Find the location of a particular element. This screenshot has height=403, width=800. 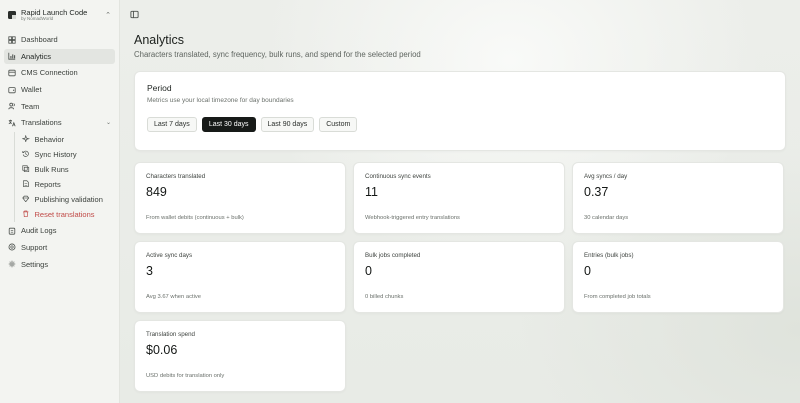

sidebar-toggle-icon is located at coordinates (134, 14).